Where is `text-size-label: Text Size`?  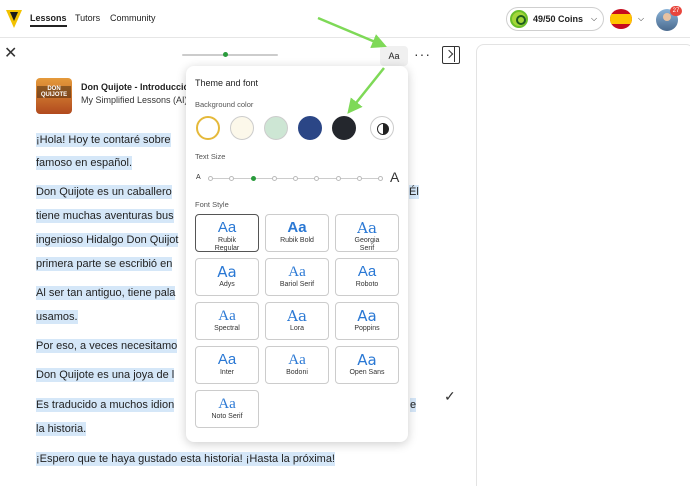
text-size-label: Text Size is located at coordinates (210, 156).